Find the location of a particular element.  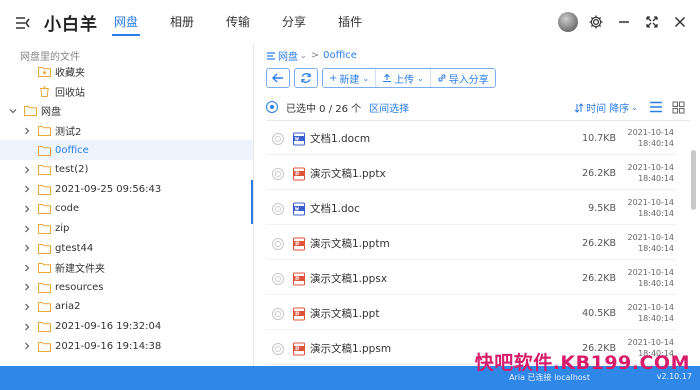

sidebar-item: 2021-09-16 19:32:04 is located at coordinates (126, 327).